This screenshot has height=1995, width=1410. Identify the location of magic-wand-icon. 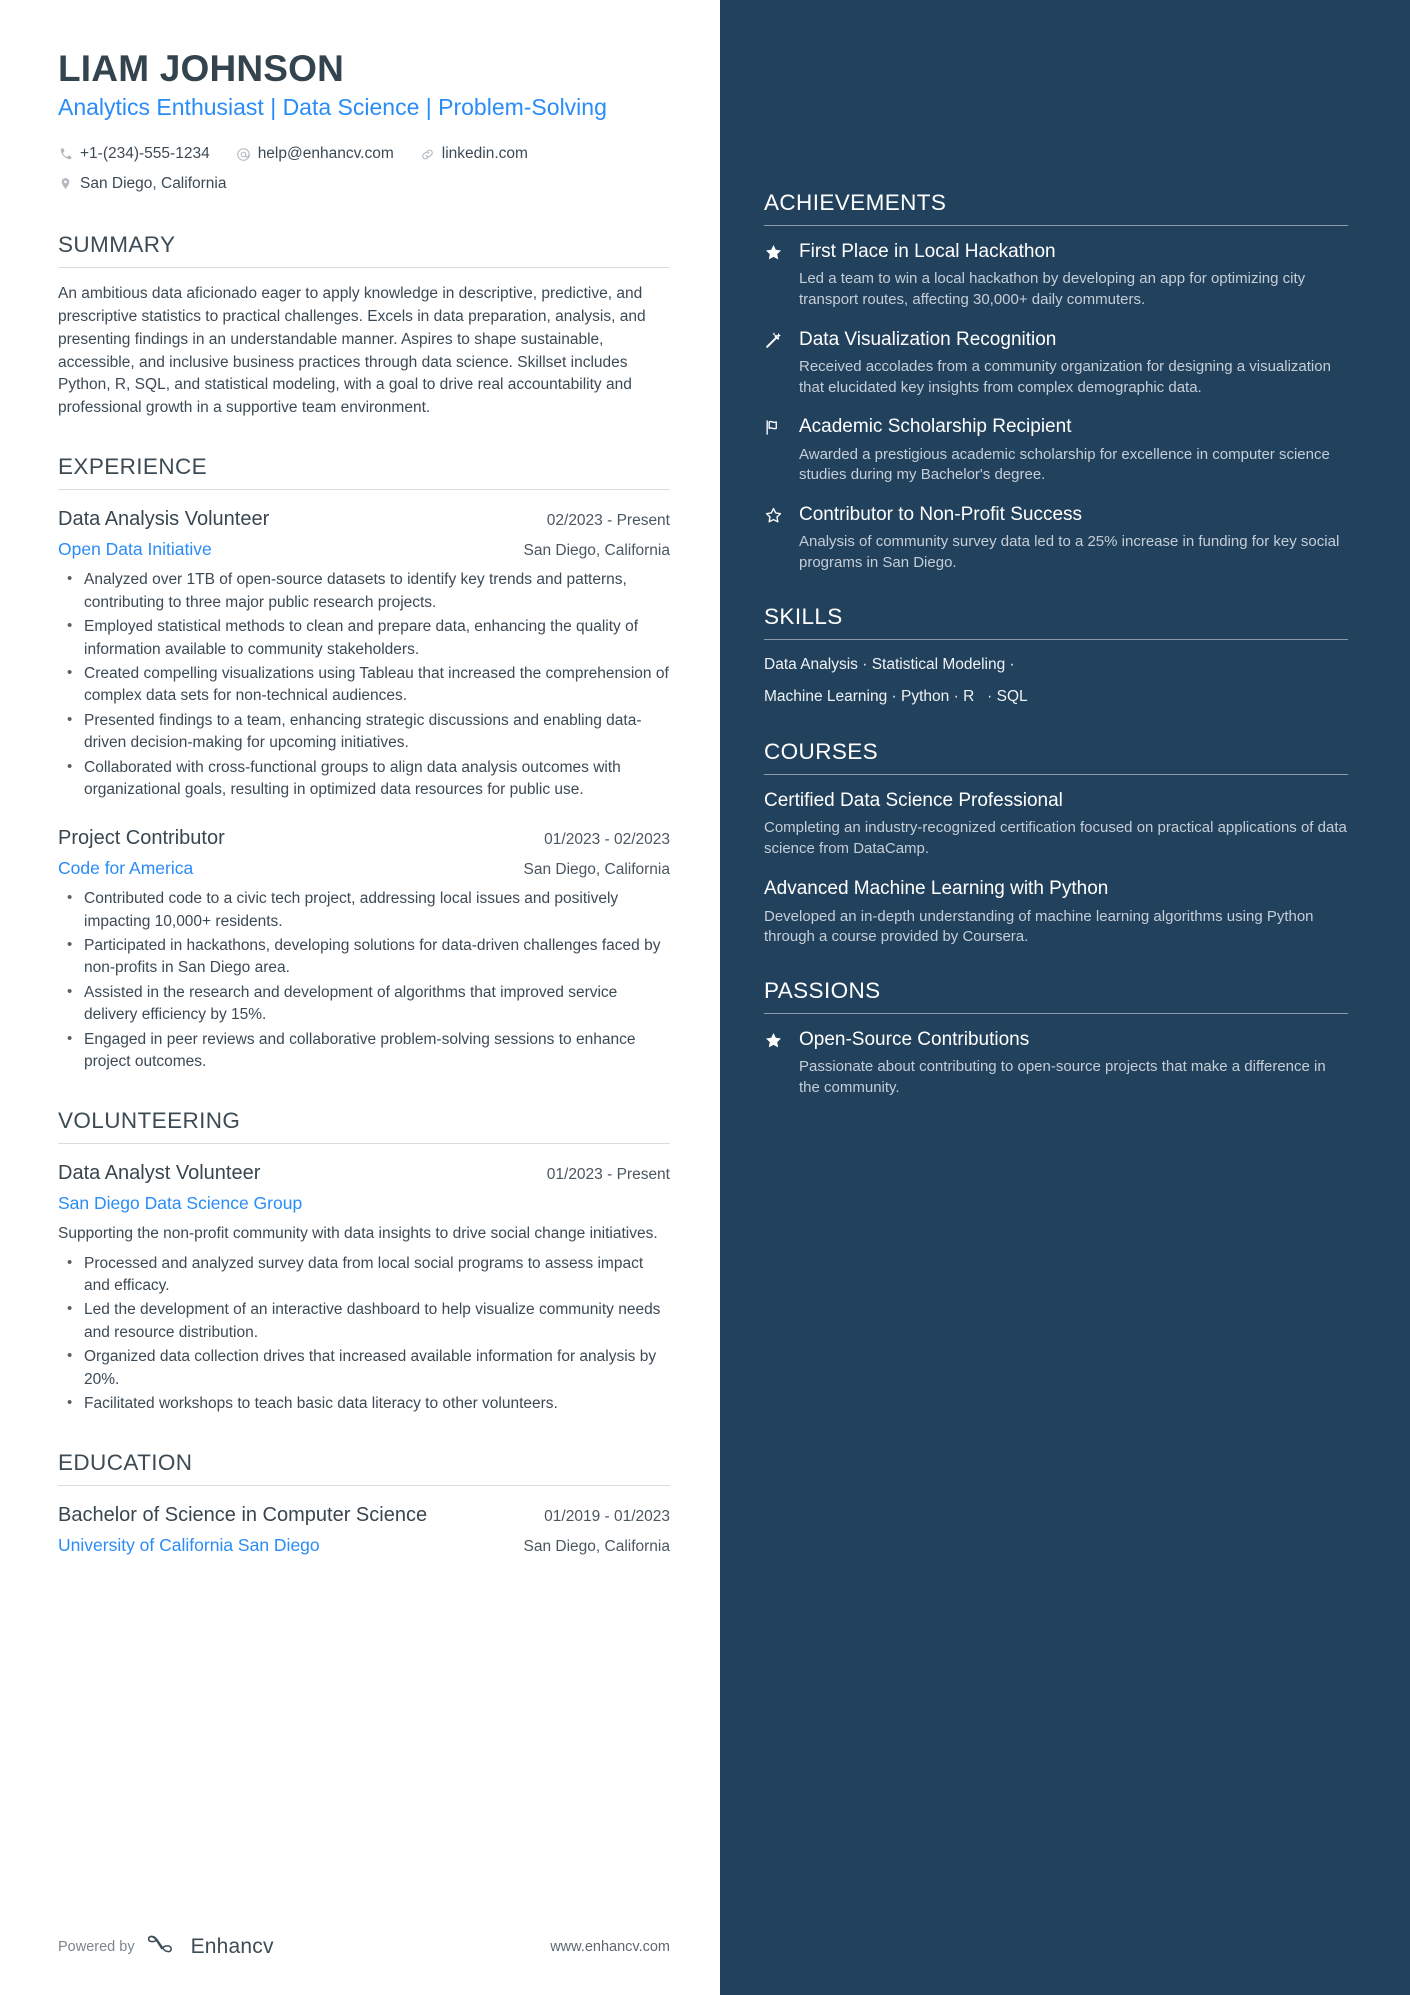
(774, 363).